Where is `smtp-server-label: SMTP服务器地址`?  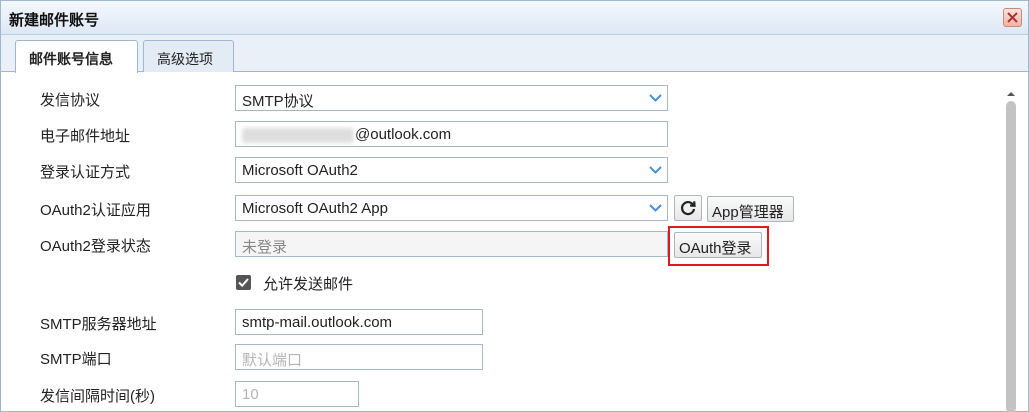
smtp-server-label: SMTP服务器地址 is located at coordinates (98, 324).